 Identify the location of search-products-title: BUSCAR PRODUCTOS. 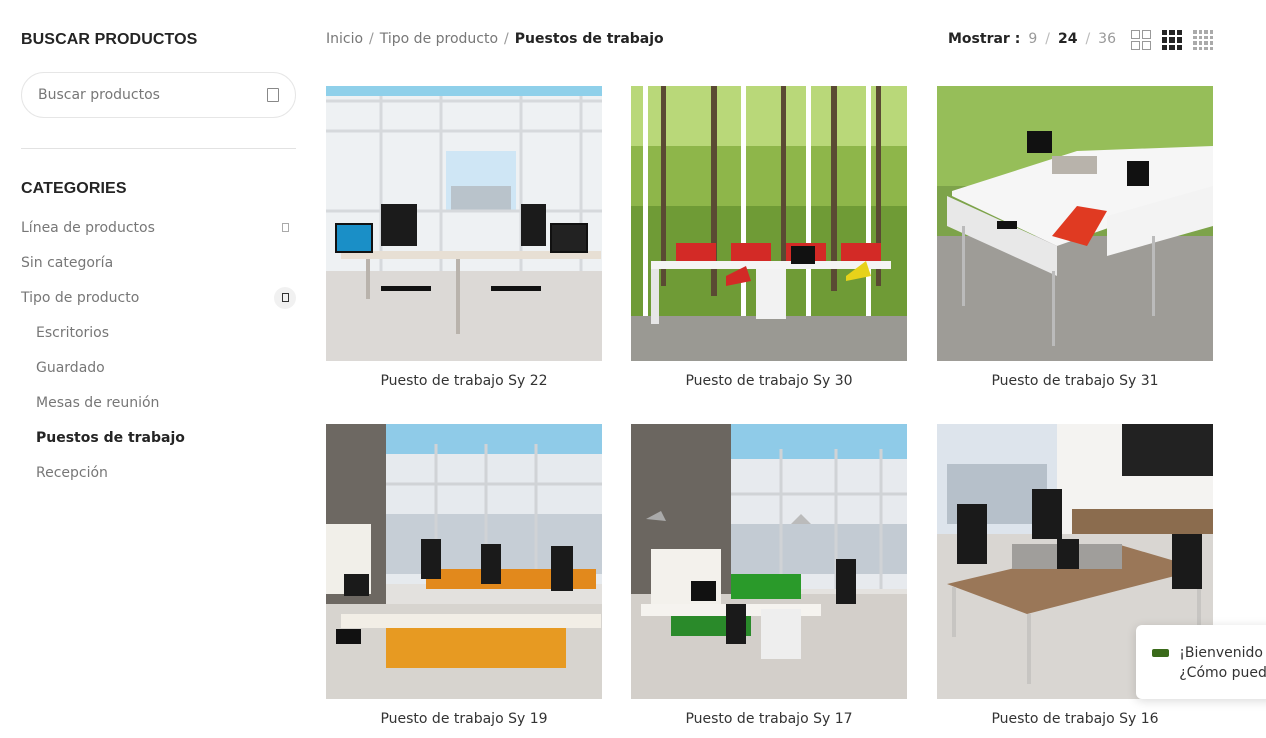
(109, 39).